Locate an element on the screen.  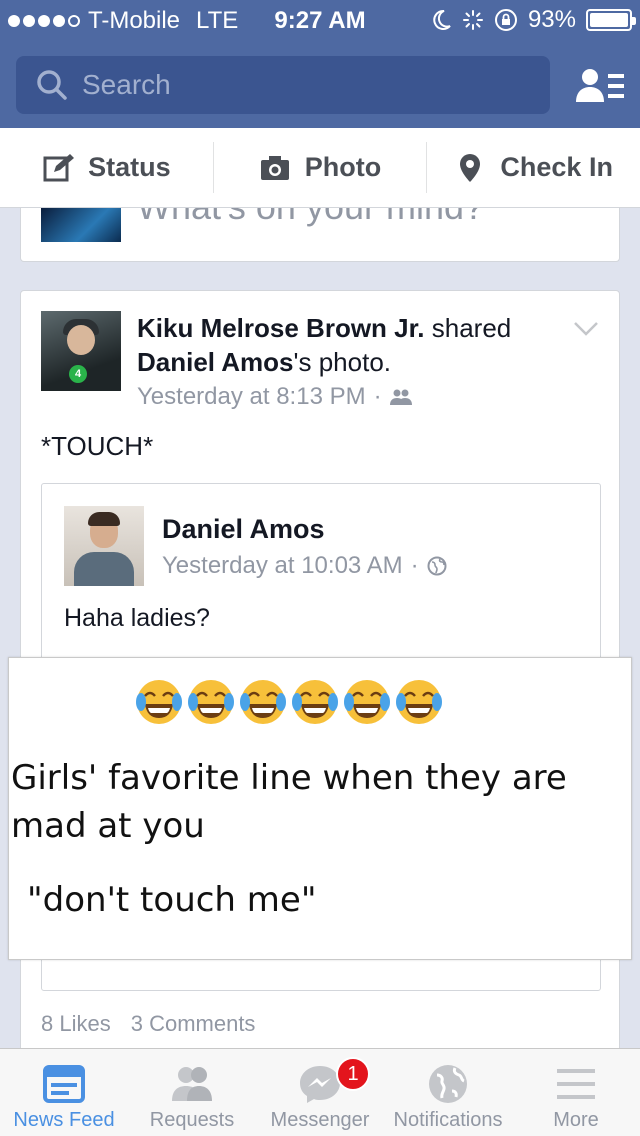
post-meta: Yesterday at 8:13 PM · is located at coordinates (274, 397).